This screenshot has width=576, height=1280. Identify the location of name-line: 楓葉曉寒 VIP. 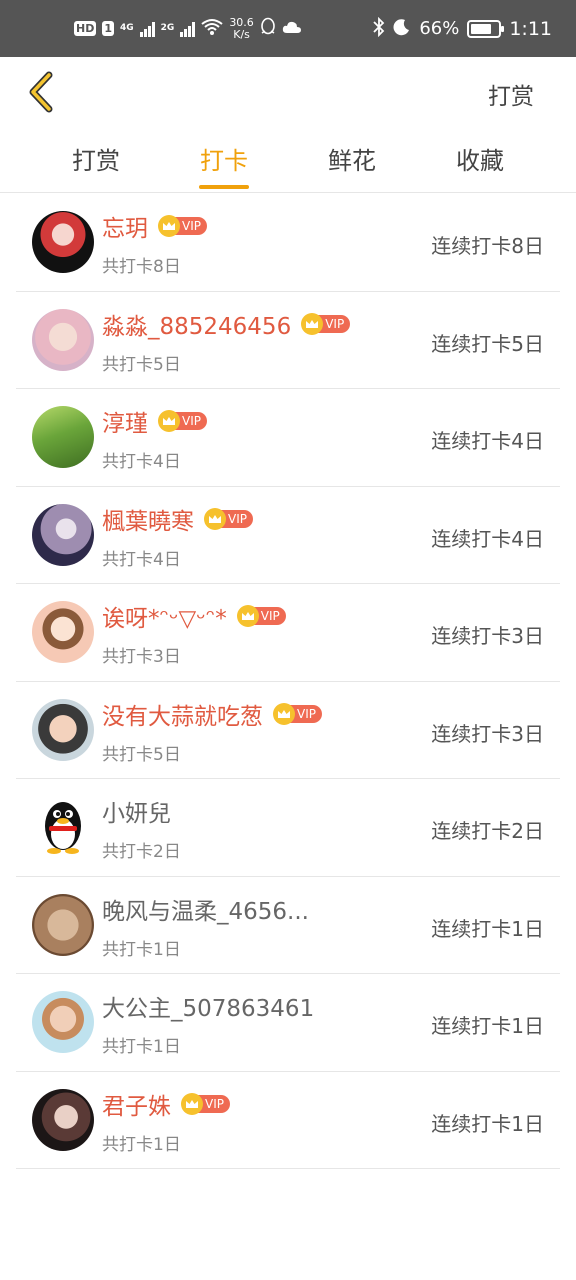
(177, 519).